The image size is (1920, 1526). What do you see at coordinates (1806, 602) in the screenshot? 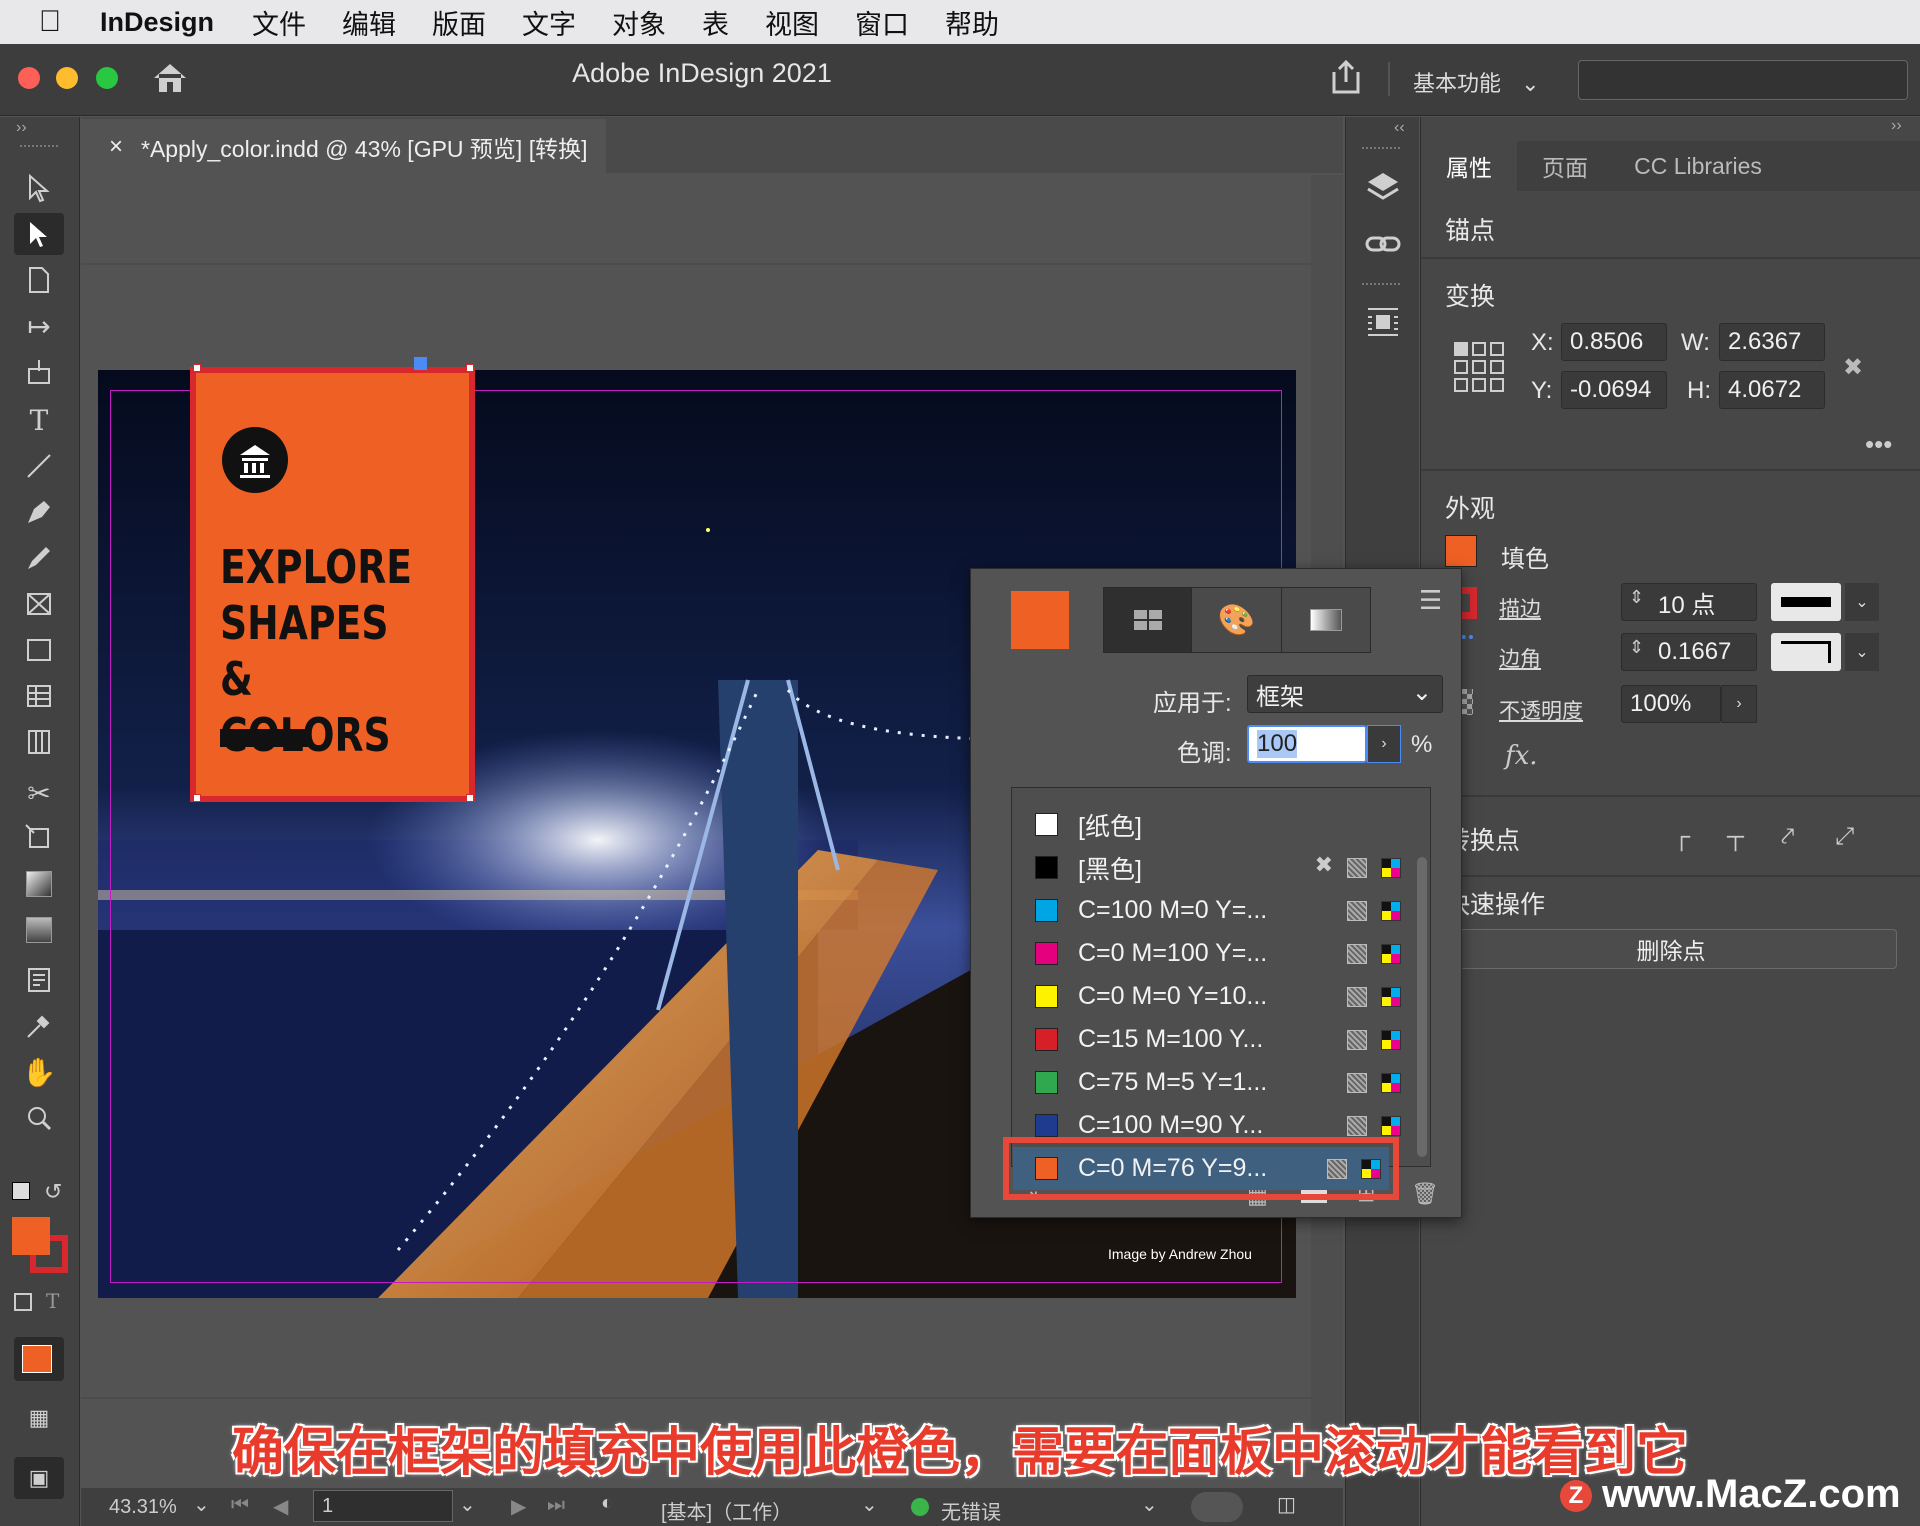
I see `stroke-type-select` at bounding box center [1806, 602].